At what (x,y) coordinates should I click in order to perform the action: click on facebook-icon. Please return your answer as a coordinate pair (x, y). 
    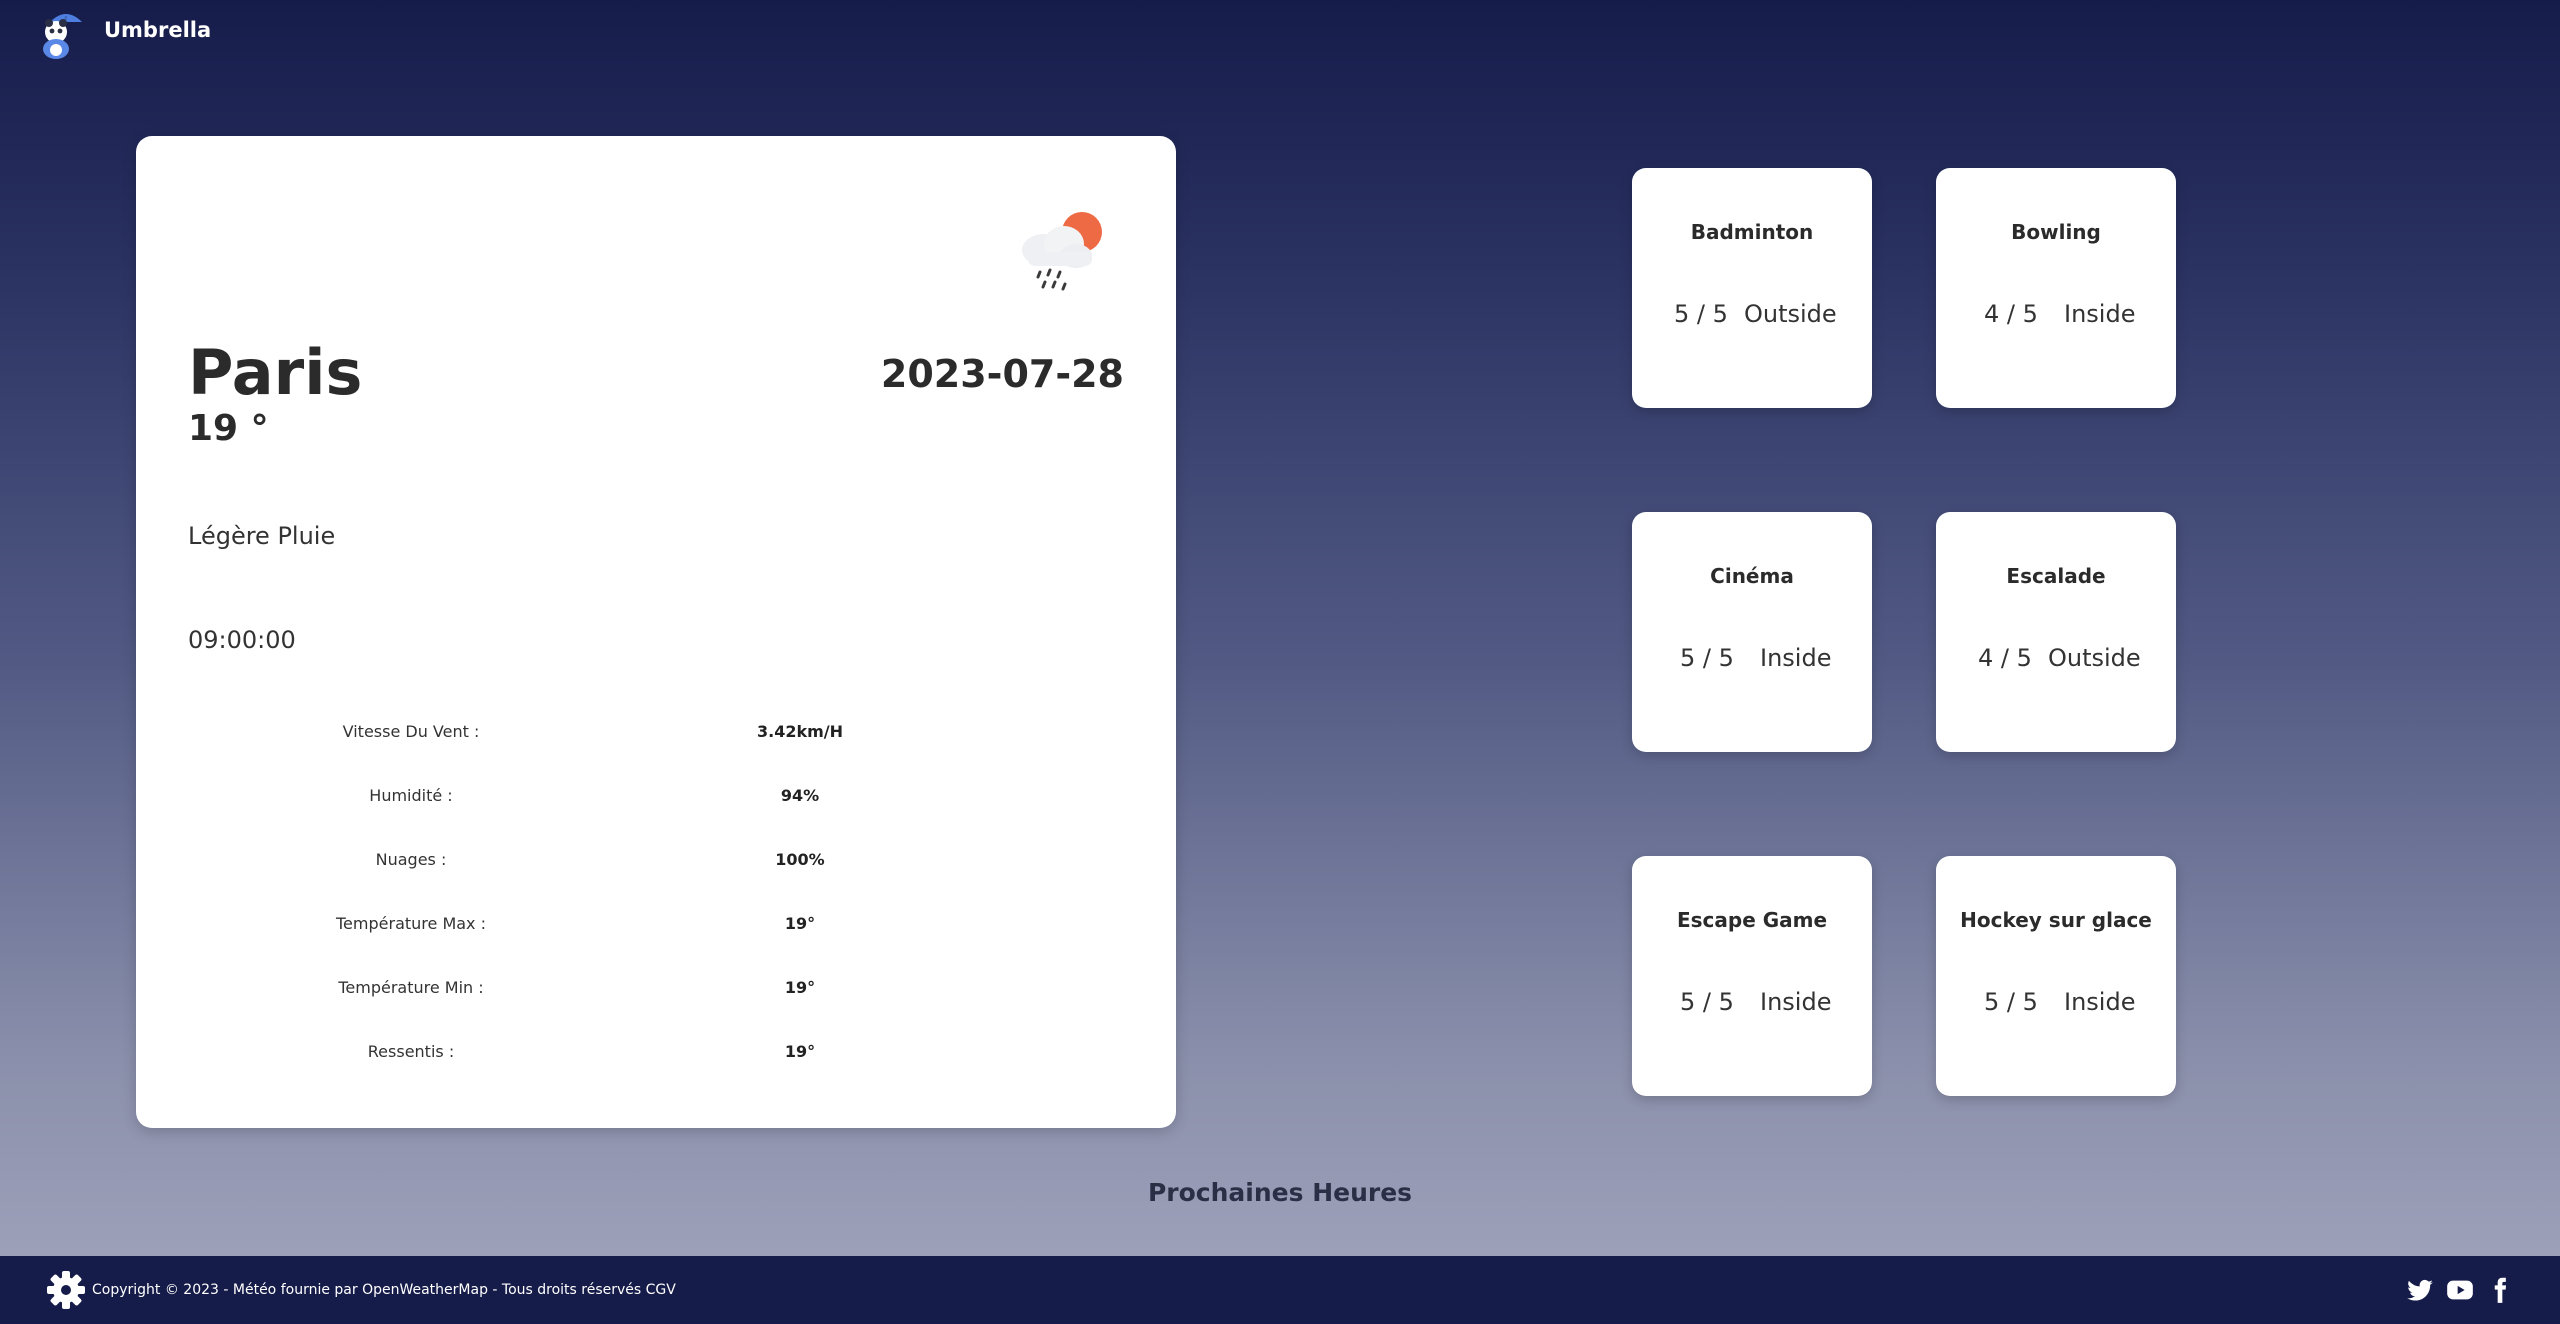
    Looking at the image, I should click on (2500, 1290).